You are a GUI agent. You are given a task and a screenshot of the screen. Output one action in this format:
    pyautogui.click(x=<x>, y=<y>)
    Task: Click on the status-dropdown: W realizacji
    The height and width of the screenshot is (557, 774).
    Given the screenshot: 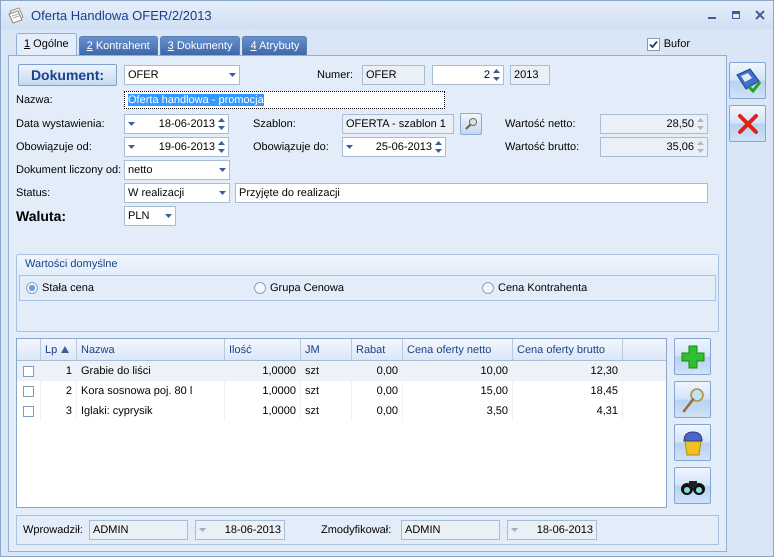 What is the action you would take?
    pyautogui.click(x=177, y=193)
    